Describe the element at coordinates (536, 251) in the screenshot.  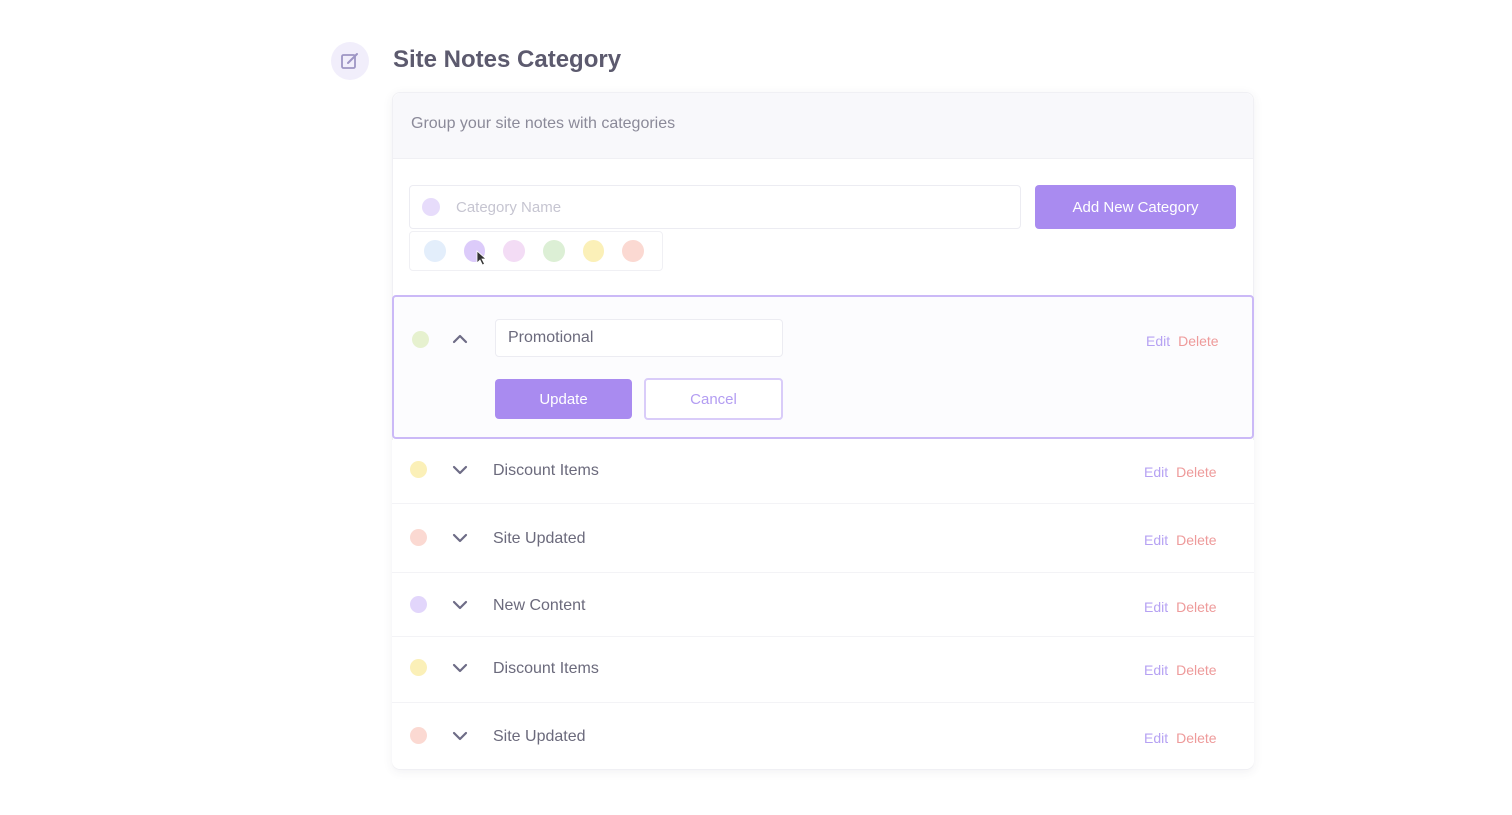
I see `color-picker` at that location.